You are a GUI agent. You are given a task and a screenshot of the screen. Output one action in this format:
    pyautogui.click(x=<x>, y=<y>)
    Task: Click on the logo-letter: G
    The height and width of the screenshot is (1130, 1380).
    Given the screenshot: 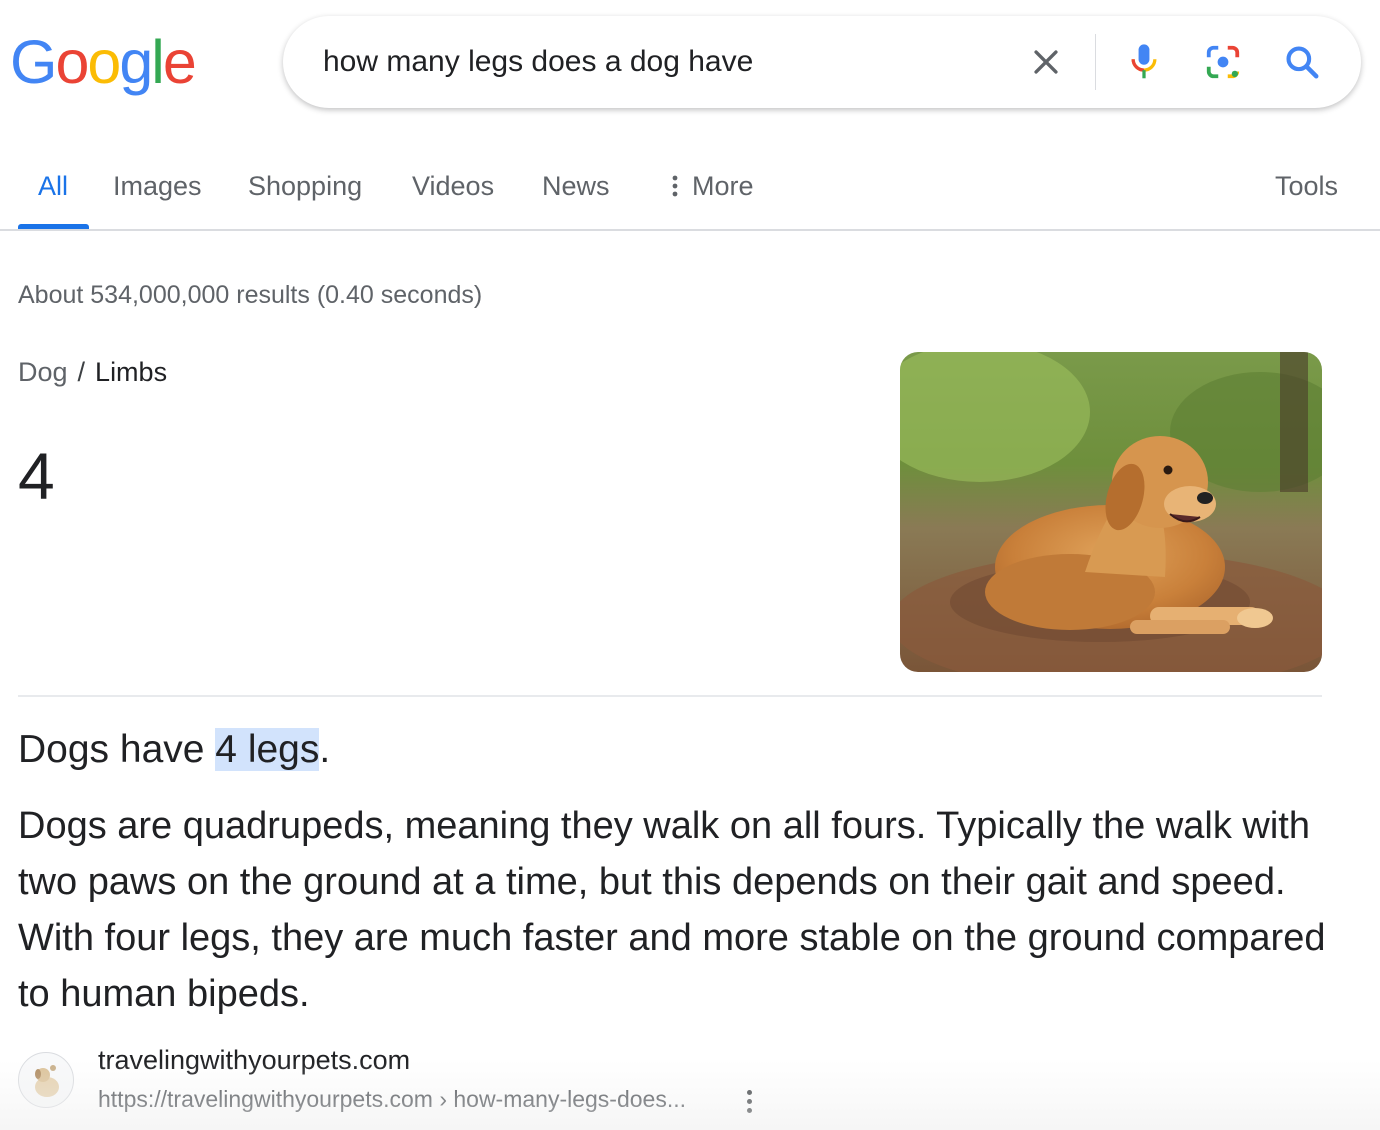 What is the action you would take?
    pyautogui.click(x=33, y=62)
    